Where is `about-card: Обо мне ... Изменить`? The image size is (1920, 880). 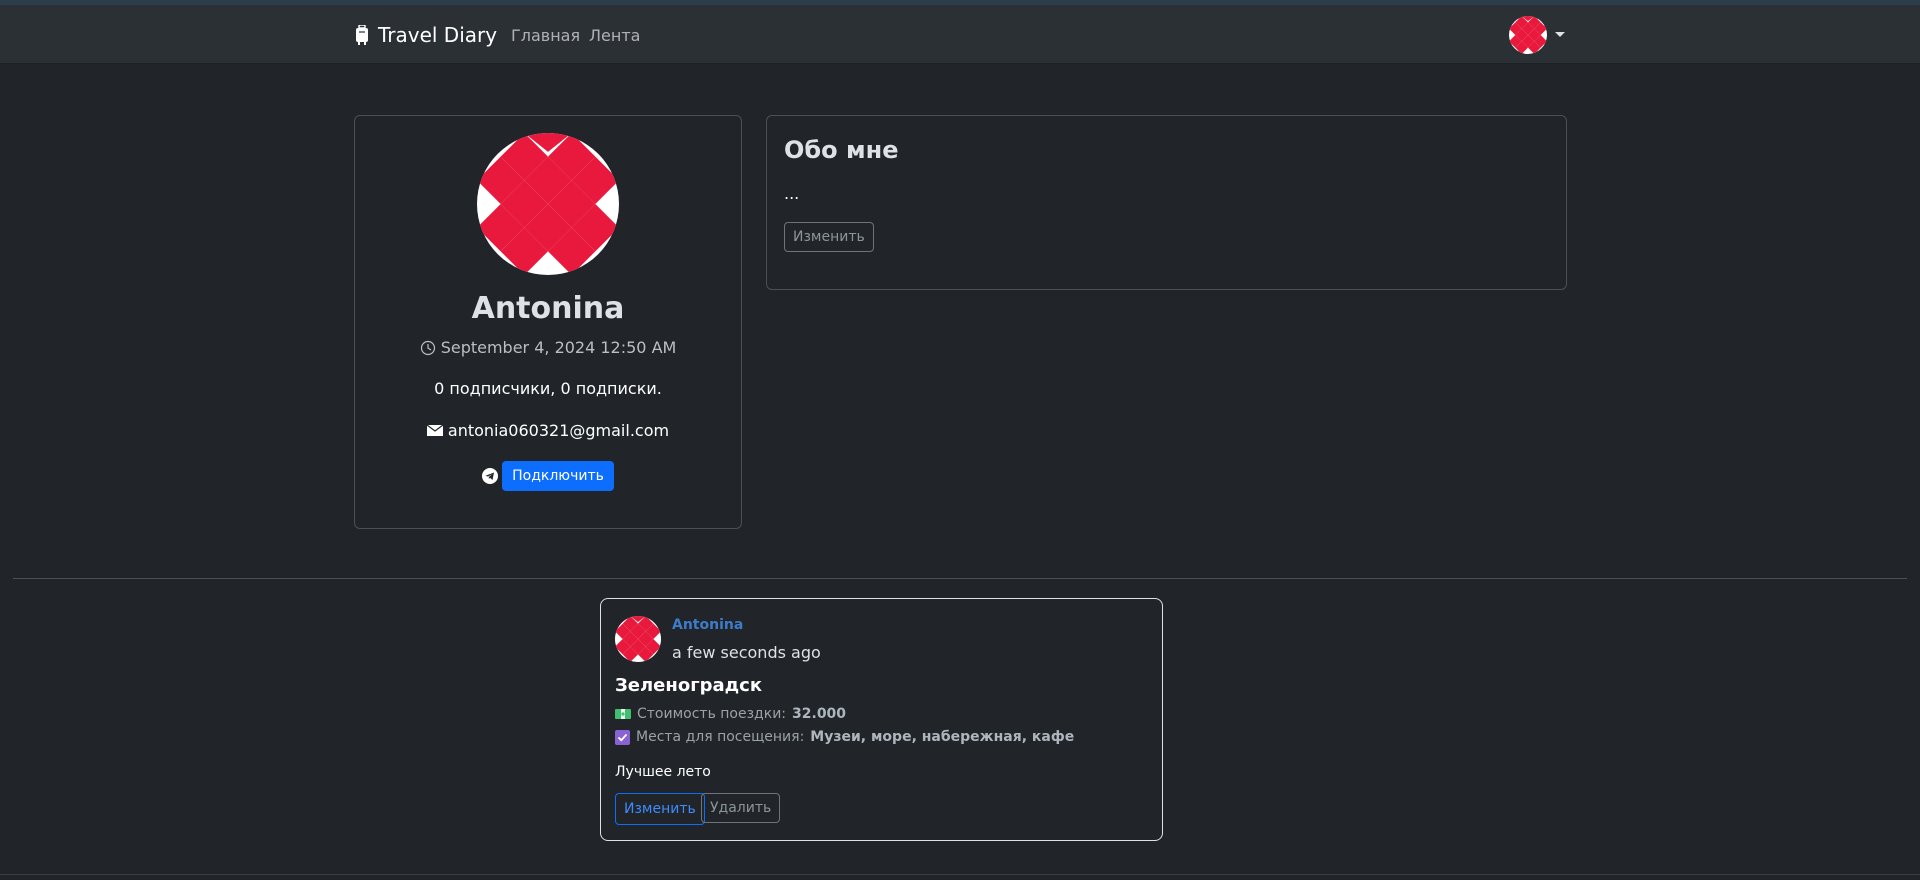
about-card: Обо мне ... Изменить is located at coordinates (1166, 202).